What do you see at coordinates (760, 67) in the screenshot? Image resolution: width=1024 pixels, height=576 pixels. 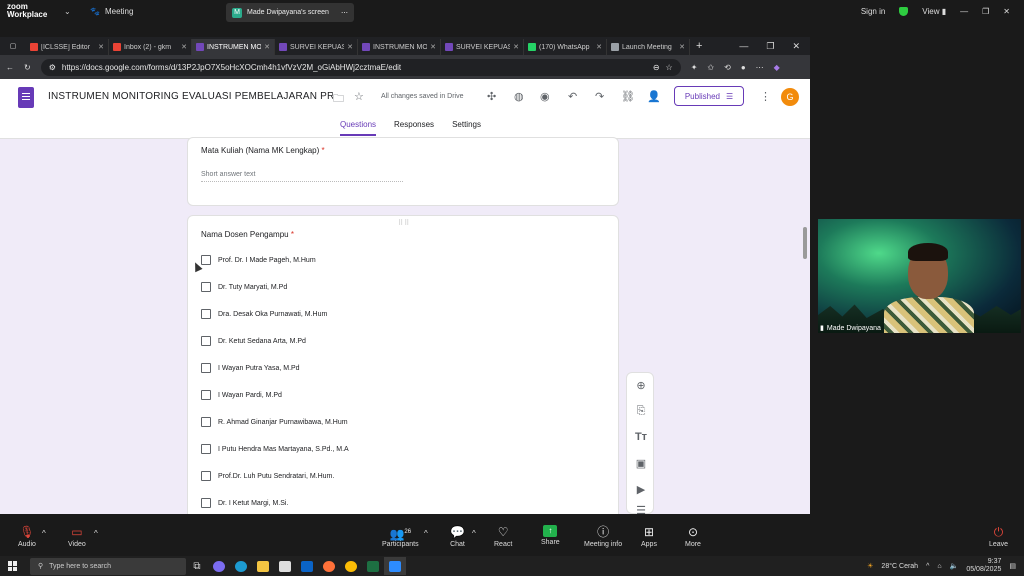 I see `browser-menu-icon: ⋯` at bounding box center [760, 67].